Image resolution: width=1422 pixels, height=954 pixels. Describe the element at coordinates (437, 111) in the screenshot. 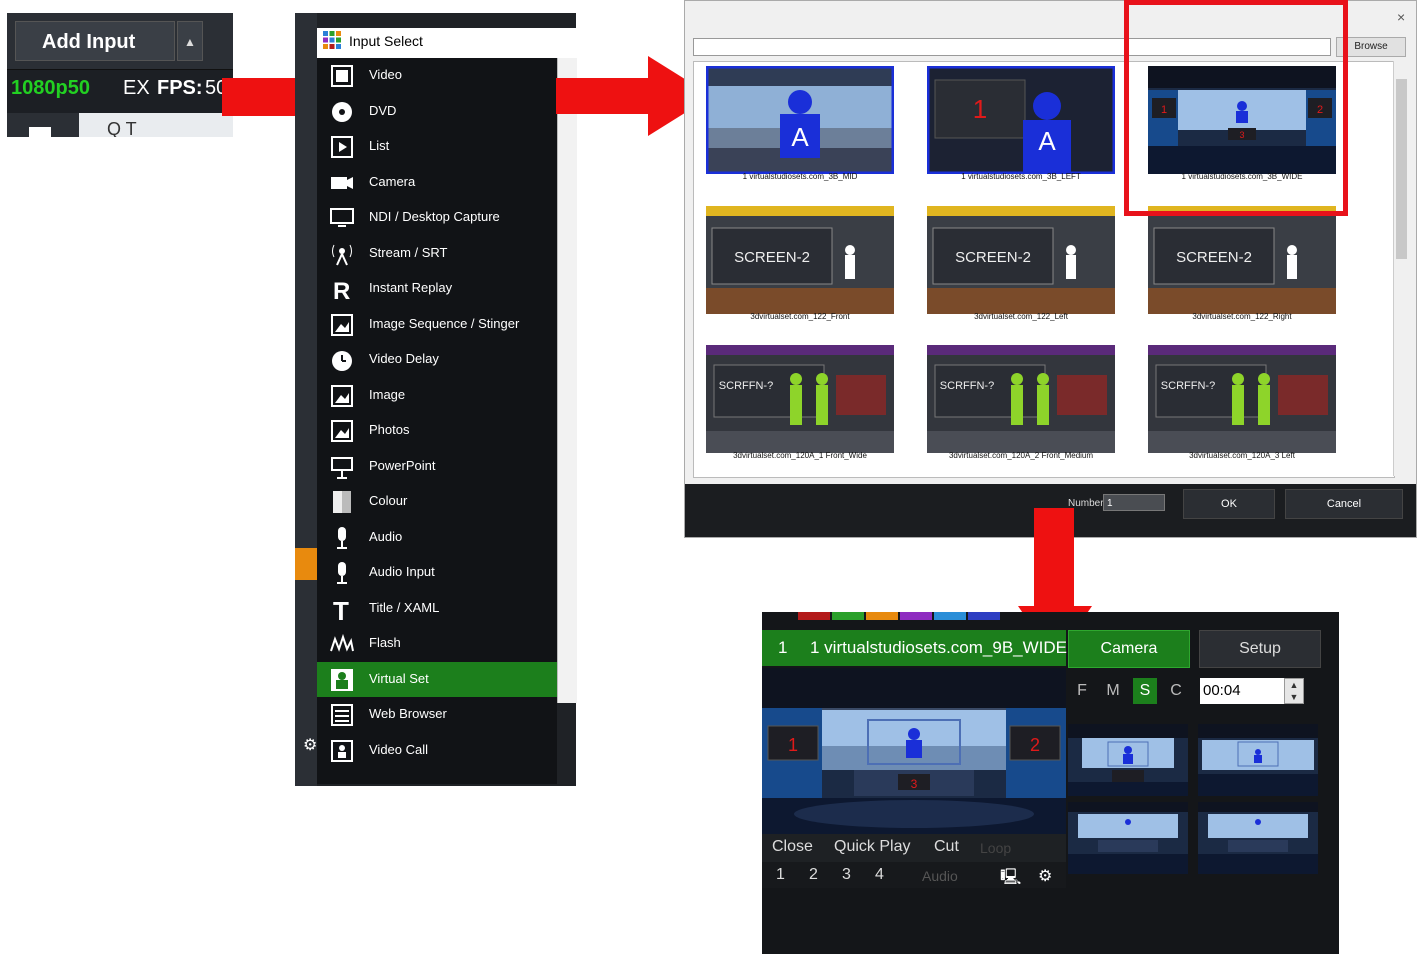

I see `input-type-item: DVD` at that location.